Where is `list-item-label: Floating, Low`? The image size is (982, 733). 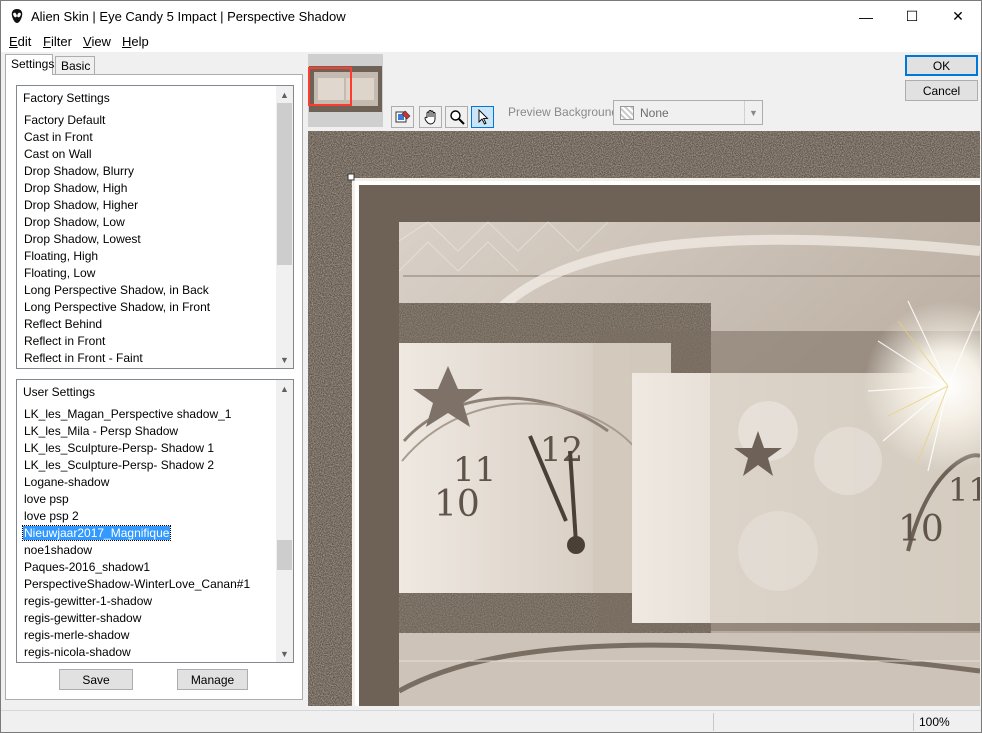 list-item-label: Floating, Low is located at coordinates (60, 273).